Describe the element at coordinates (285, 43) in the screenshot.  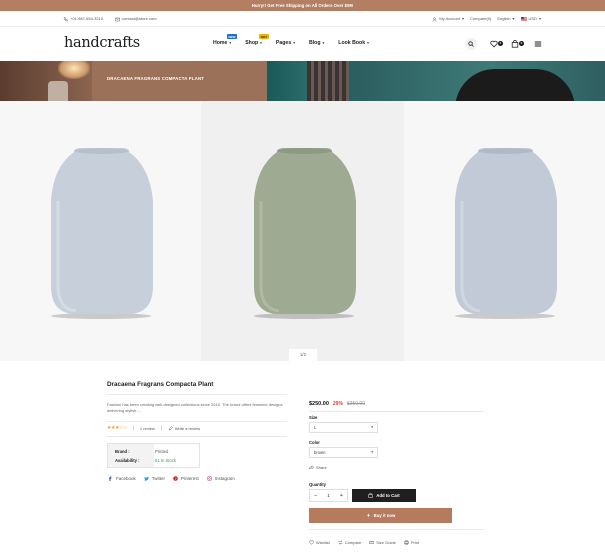
I see `nav-item-pages: Pages ▾` at that location.